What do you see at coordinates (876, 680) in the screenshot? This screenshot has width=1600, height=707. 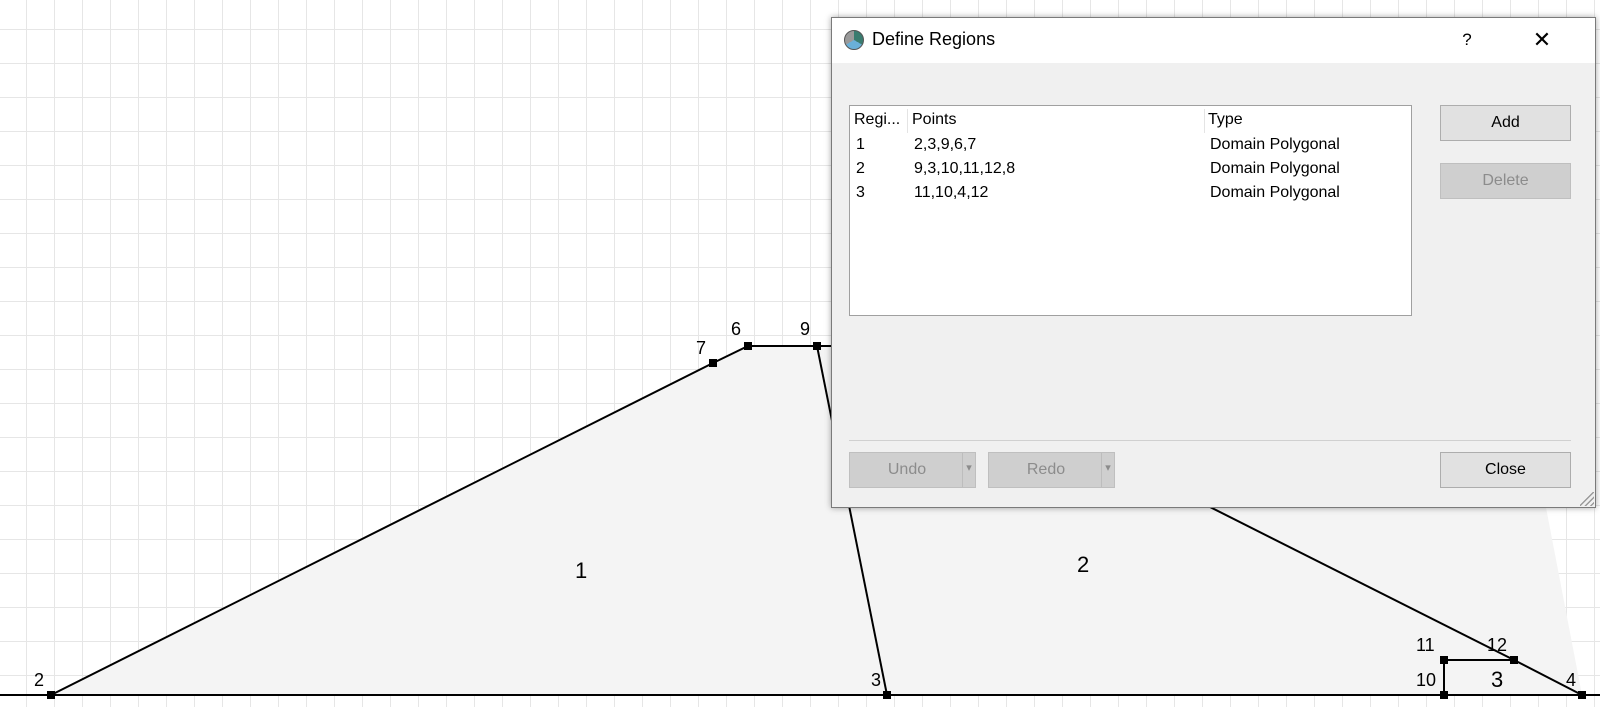 I see `point-label-3: 3` at bounding box center [876, 680].